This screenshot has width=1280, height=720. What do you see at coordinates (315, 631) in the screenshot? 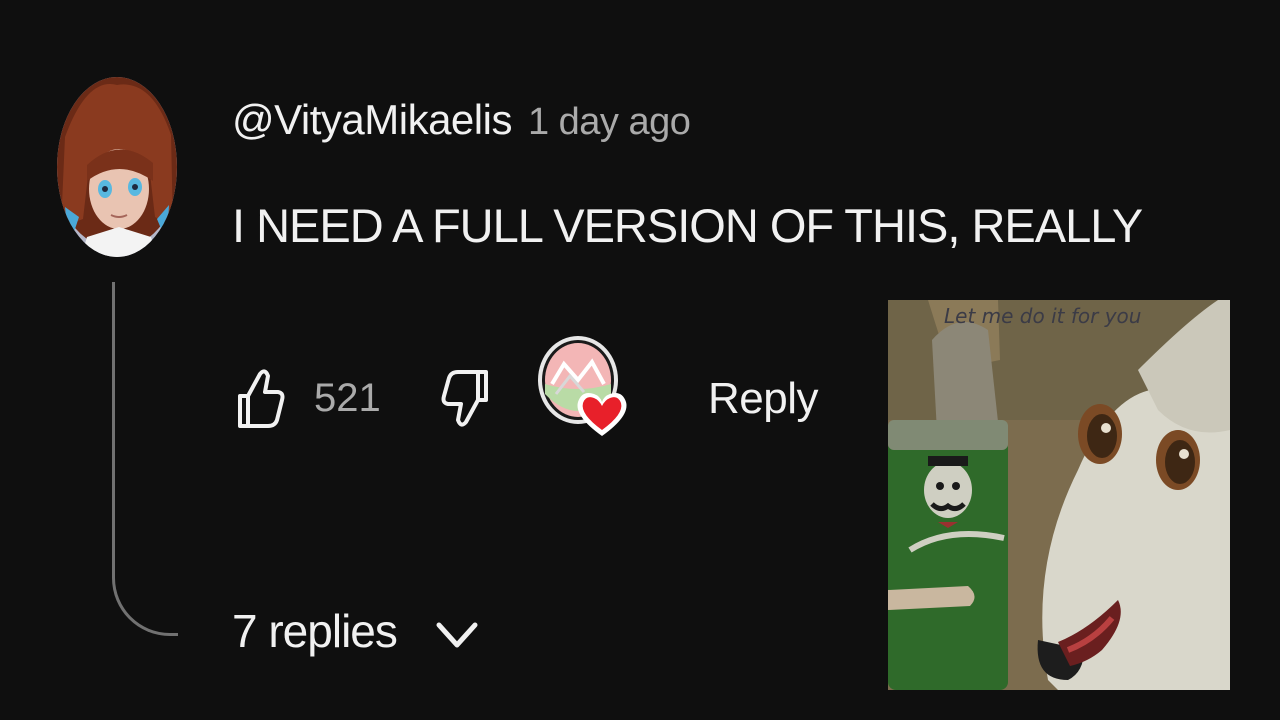
I see `replies-count-label: 7 replies` at bounding box center [315, 631].